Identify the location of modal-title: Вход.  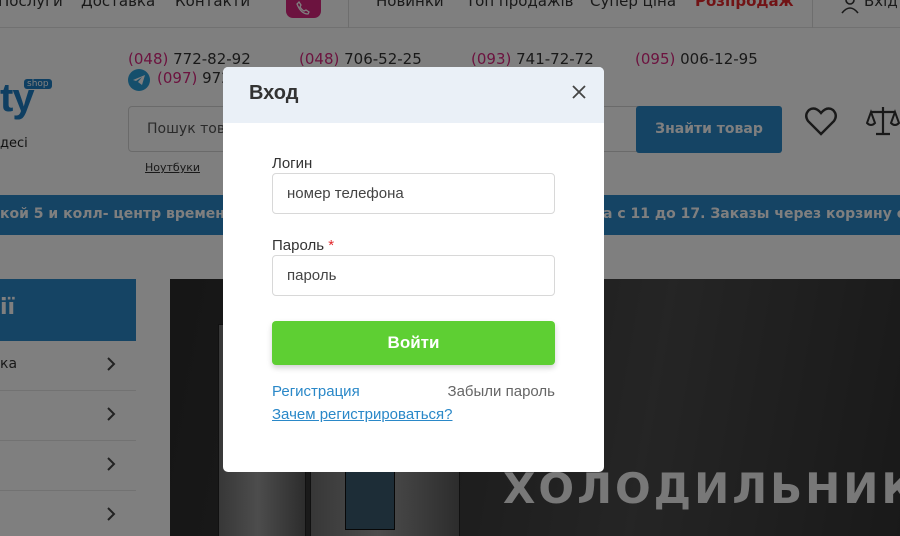
(274, 93).